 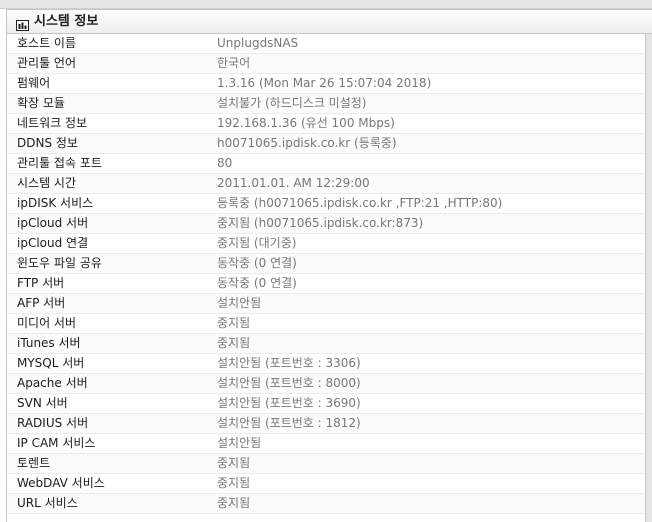 What do you see at coordinates (41, 303) in the screenshot?
I see `row-label: AFP 서버` at bounding box center [41, 303].